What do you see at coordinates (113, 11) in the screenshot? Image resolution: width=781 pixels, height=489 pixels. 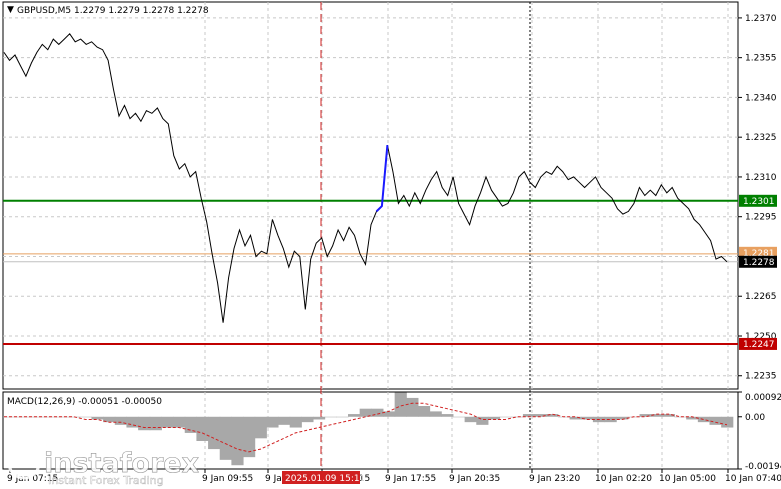 I see `chart-title: GBPUSD,M5 1.2279 1.2279 1.2278 1.2278` at bounding box center [113, 11].